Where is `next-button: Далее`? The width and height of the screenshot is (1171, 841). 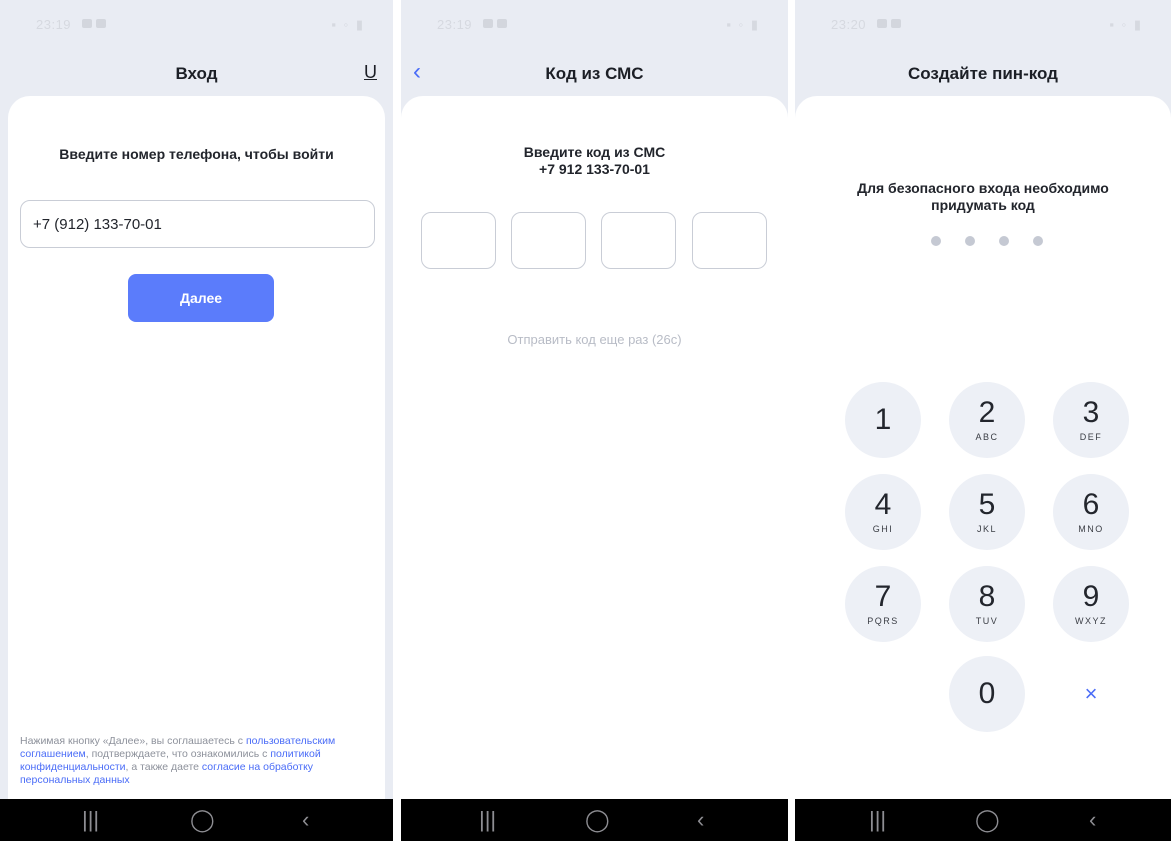
next-button: Далее is located at coordinates (201, 298).